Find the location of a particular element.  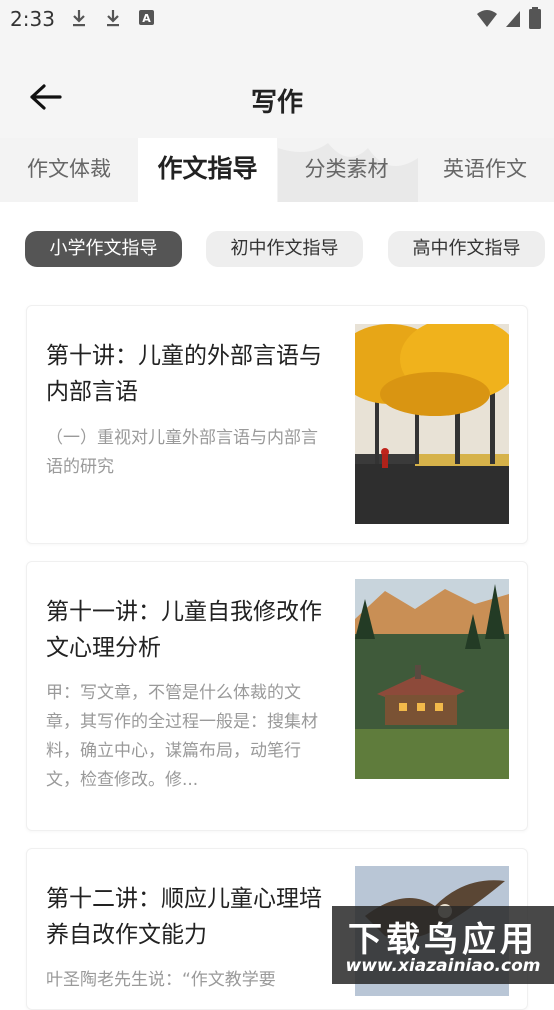

font-a-icon: A is located at coordinates (146, 17).